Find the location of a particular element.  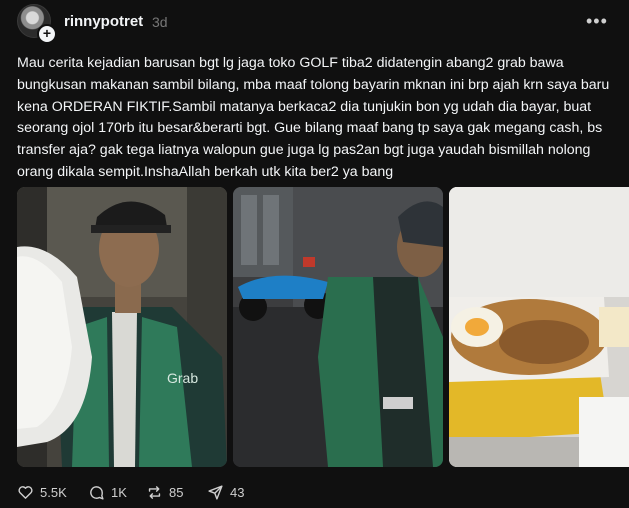

like-button: 5.5K is located at coordinates (42, 492).